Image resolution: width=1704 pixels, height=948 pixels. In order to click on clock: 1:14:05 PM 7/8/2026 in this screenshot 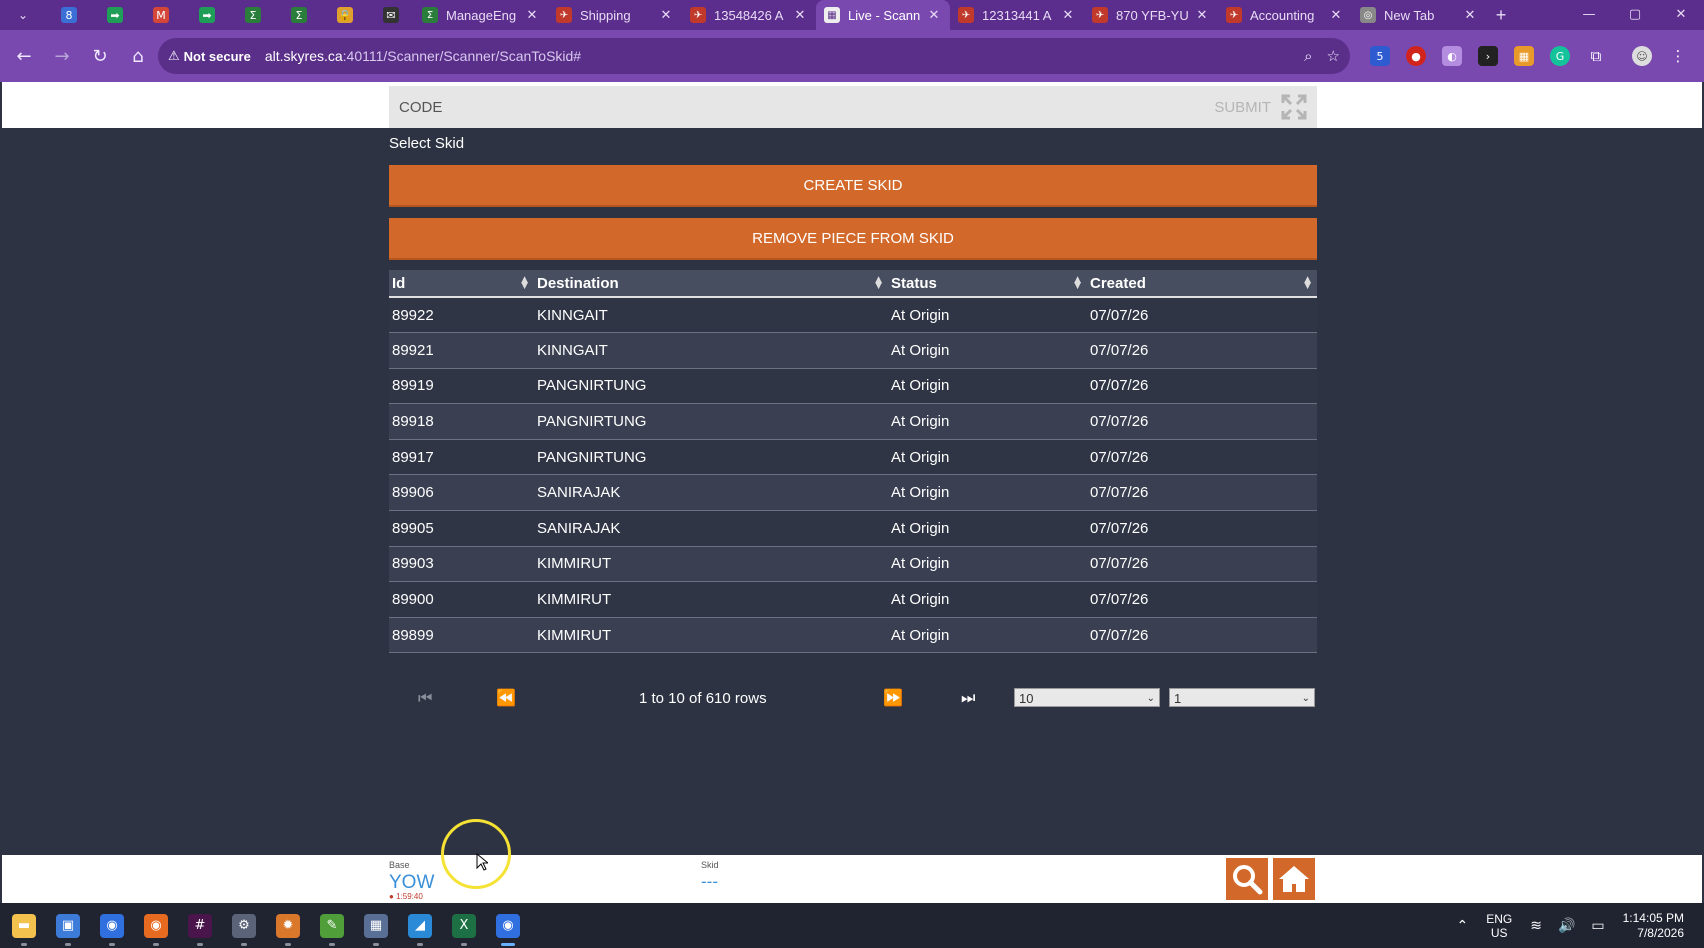, I will do `click(1653, 926)`.